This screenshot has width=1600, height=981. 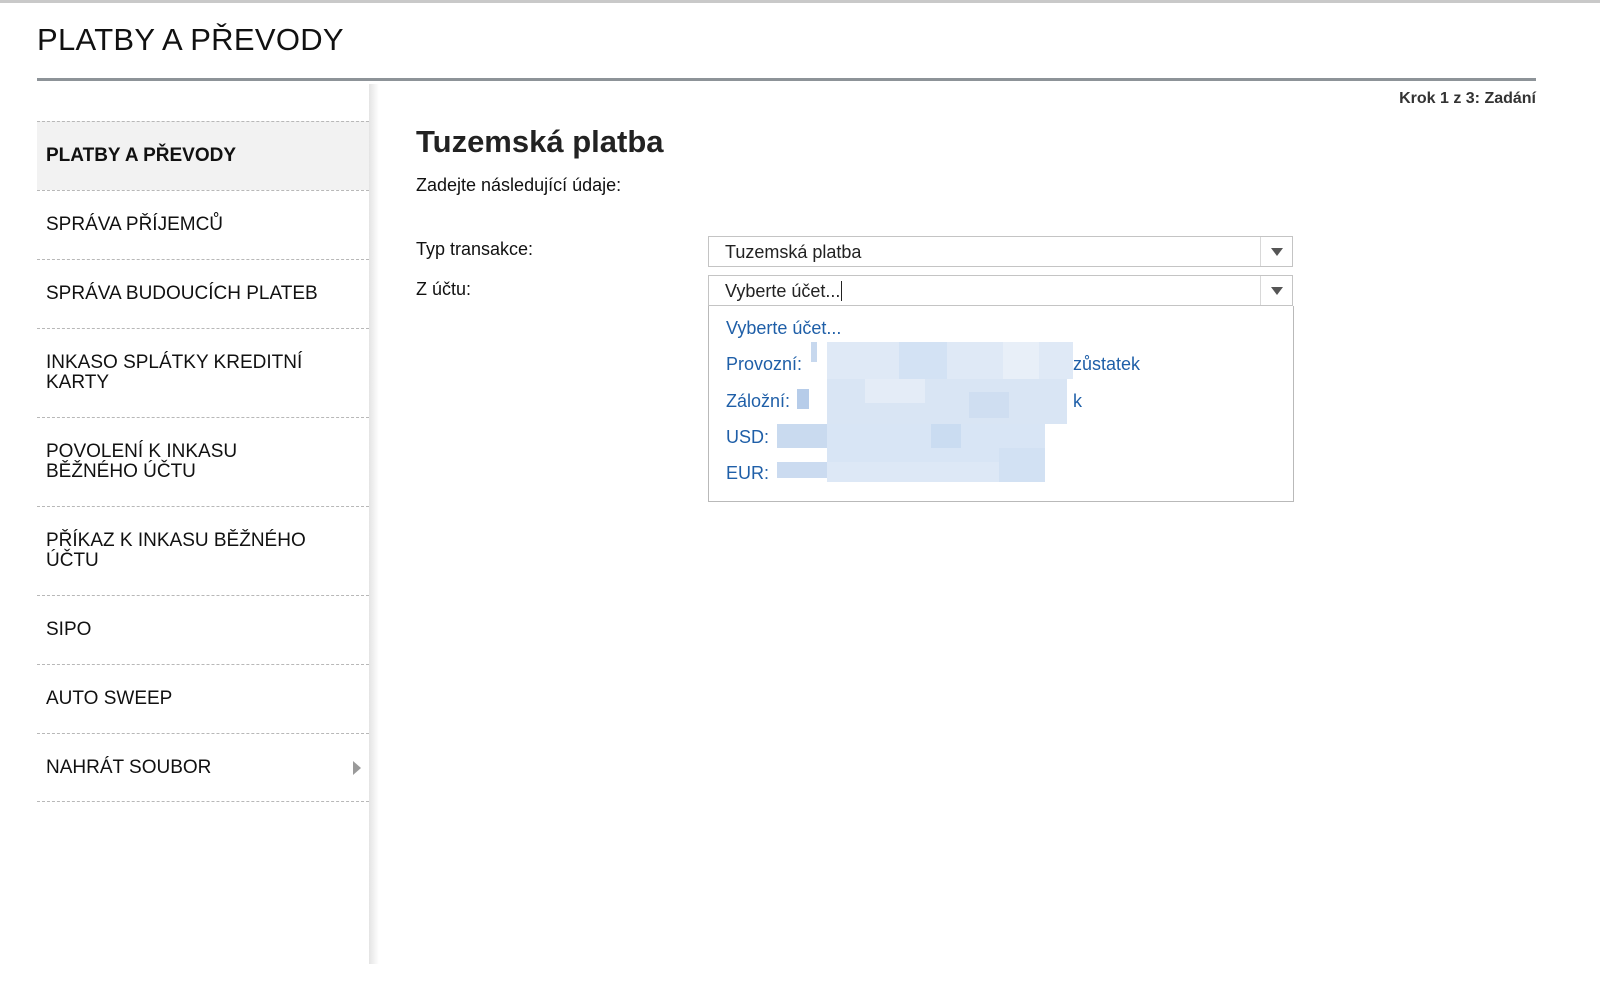 What do you see at coordinates (203, 698) in the screenshot?
I see `sidebar-item-auto-sweep: AUTO SWEEP` at bounding box center [203, 698].